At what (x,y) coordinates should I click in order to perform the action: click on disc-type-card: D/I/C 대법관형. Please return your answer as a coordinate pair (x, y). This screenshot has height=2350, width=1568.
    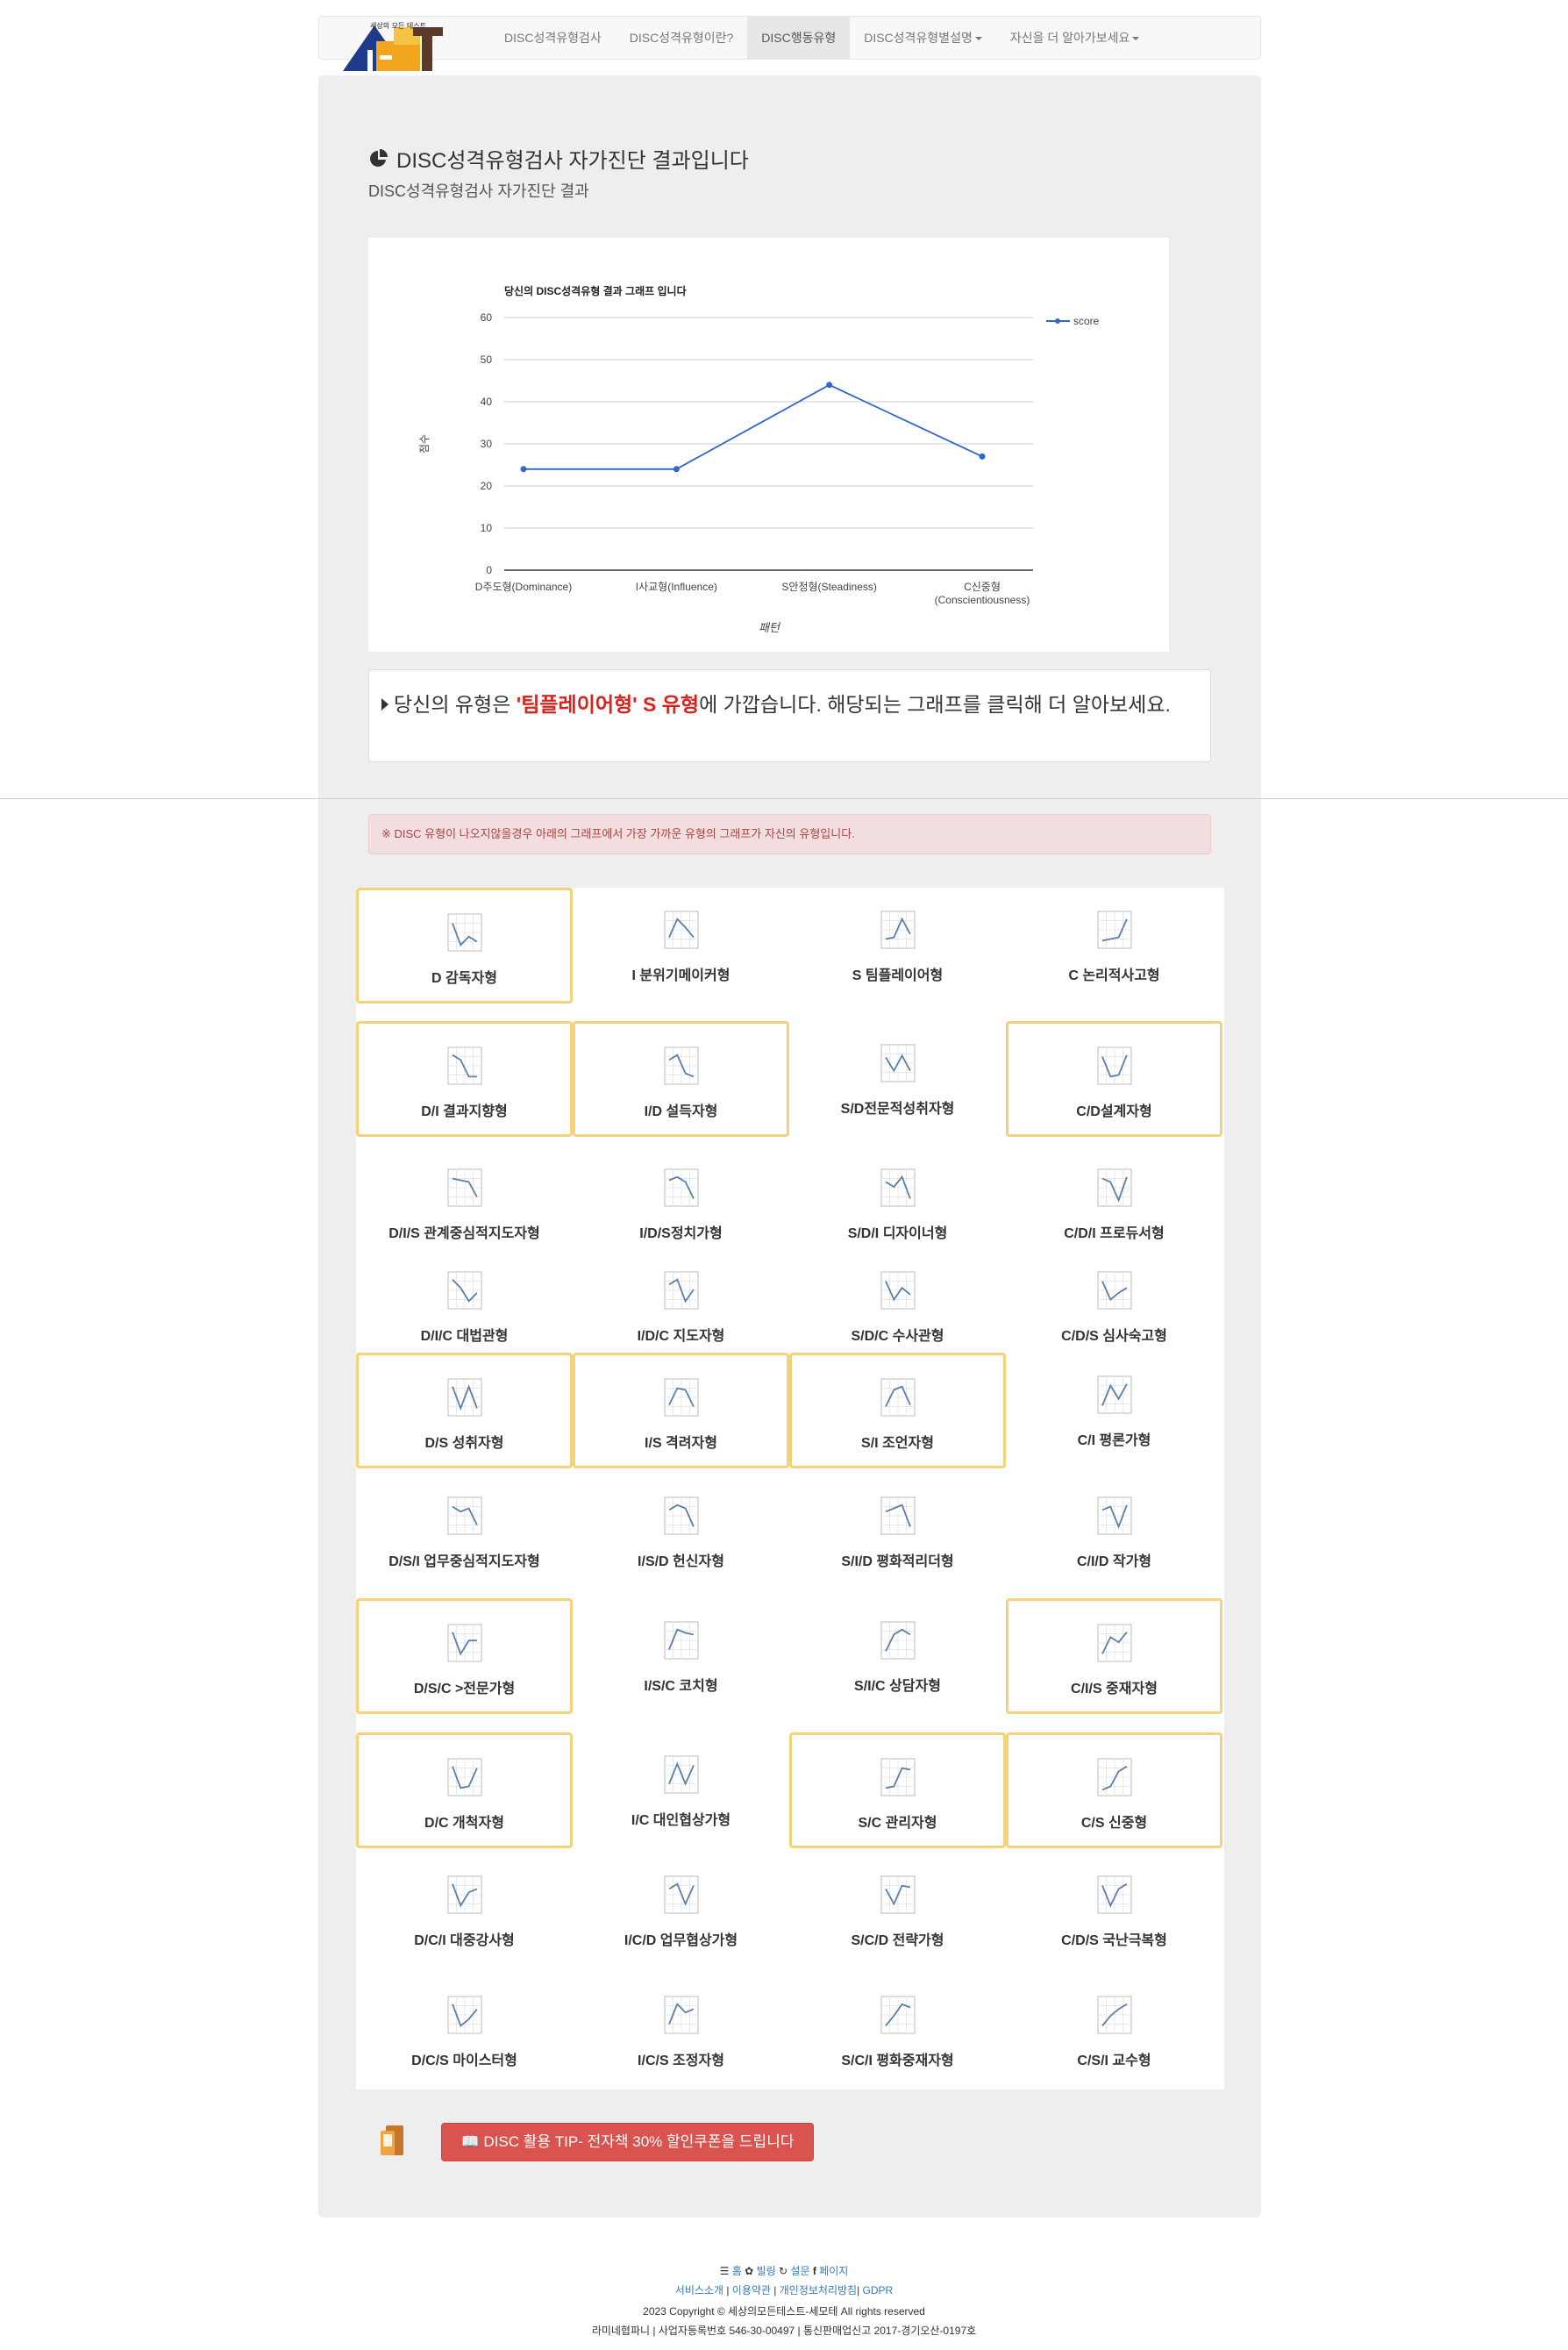
    Looking at the image, I should click on (465, 1306).